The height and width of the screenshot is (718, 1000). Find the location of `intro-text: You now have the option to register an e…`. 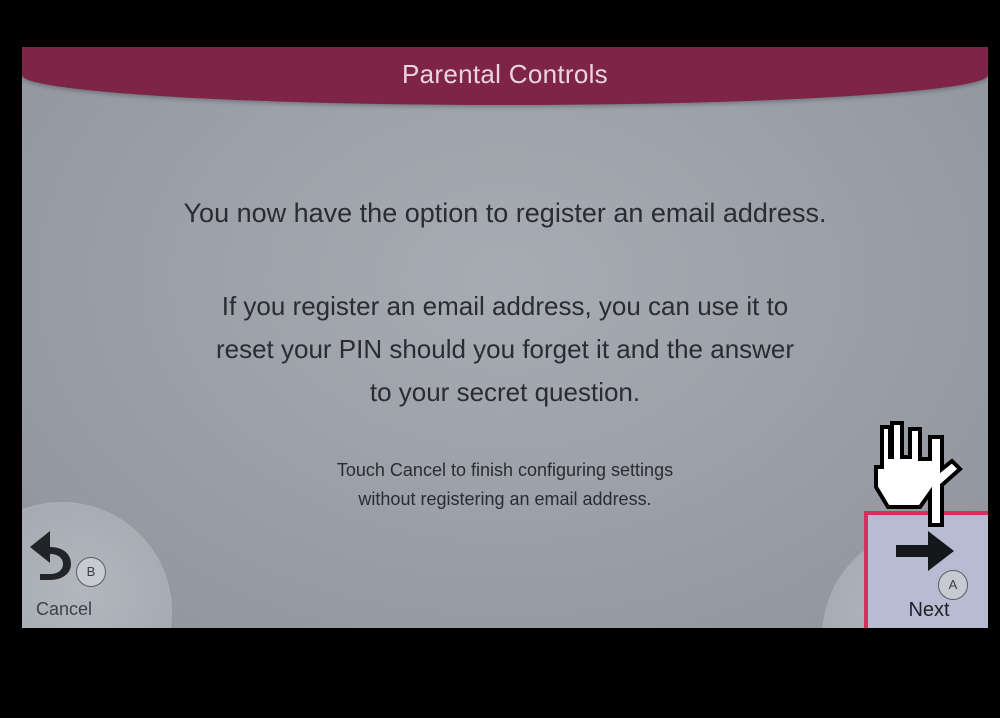

intro-text: You now have the option to register an e… is located at coordinates (505, 213).